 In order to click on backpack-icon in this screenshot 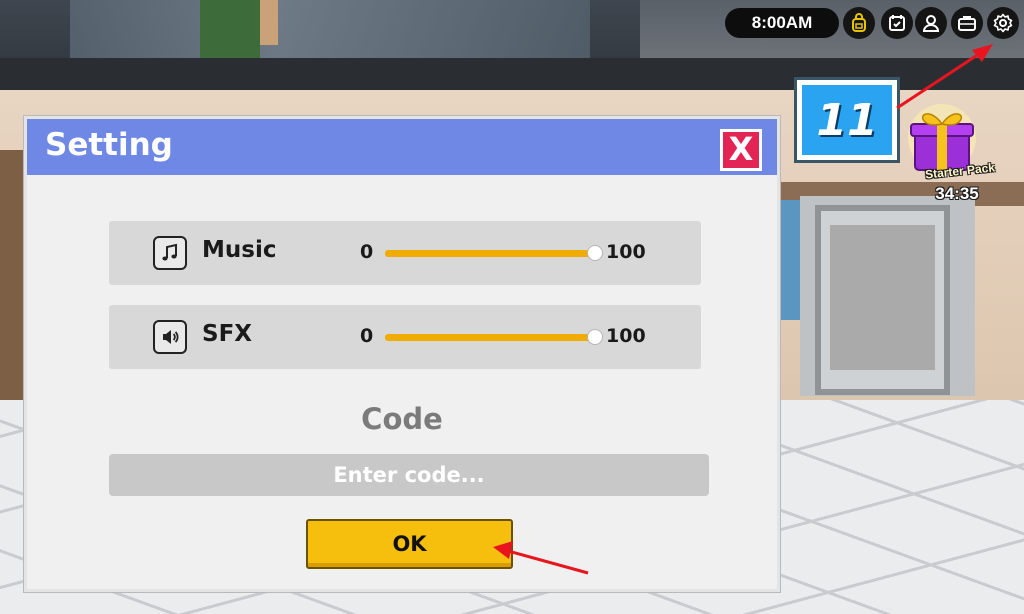, I will do `click(859, 22)`.